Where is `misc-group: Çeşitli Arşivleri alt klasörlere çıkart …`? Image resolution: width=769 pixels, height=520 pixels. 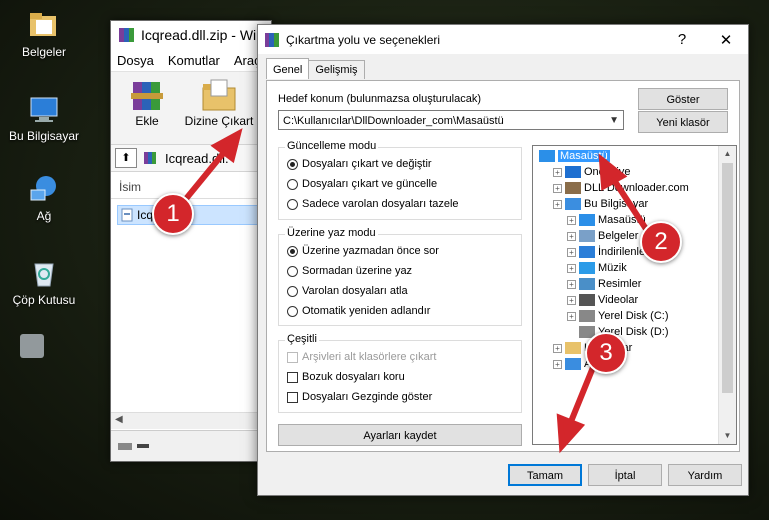
misc-group: Çeşitli Arşivleri alt klasörlere çıkart … is located at coordinates (400, 373).